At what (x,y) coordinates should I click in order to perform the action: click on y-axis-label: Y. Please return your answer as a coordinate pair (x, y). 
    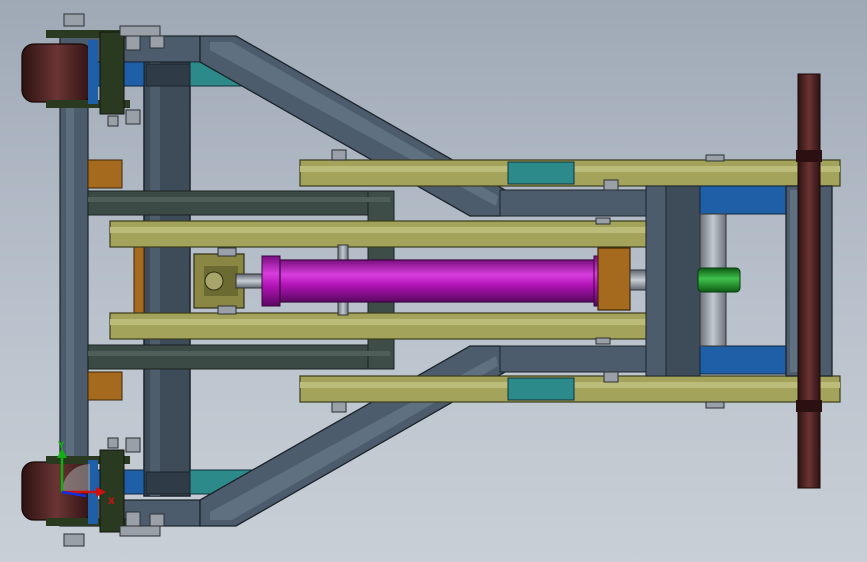
    Looking at the image, I should click on (61, 446).